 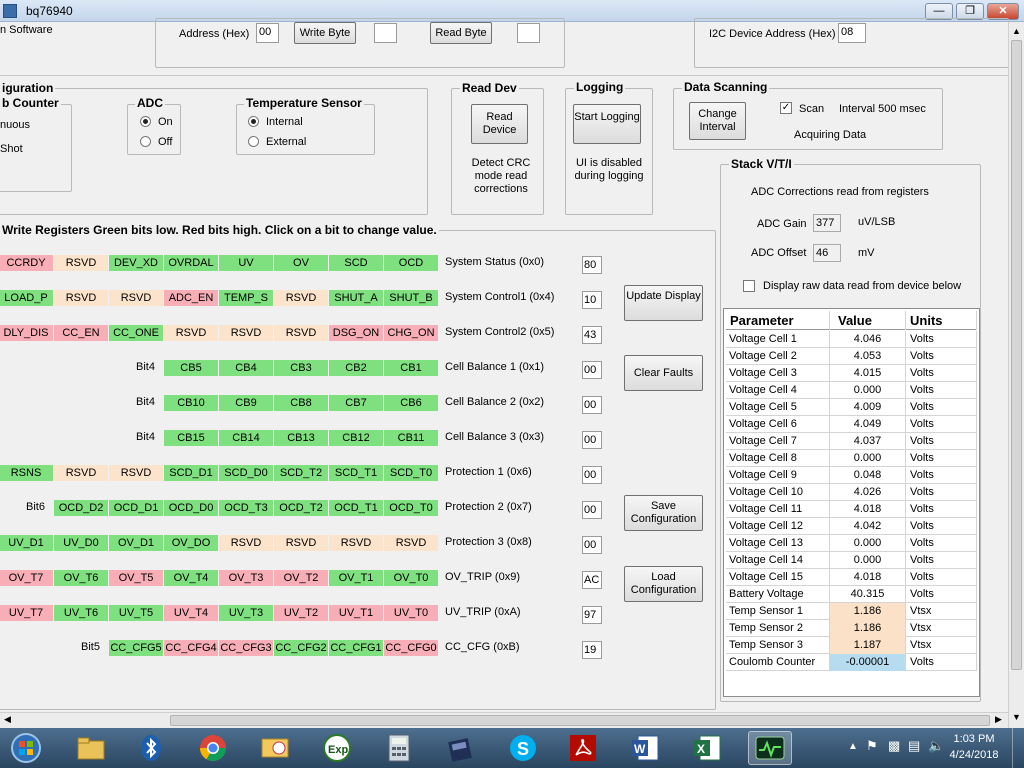 What do you see at coordinates (1018, 748) in the screenshot?
I see `show-desktop-button` at bounding box center [1018, 748].